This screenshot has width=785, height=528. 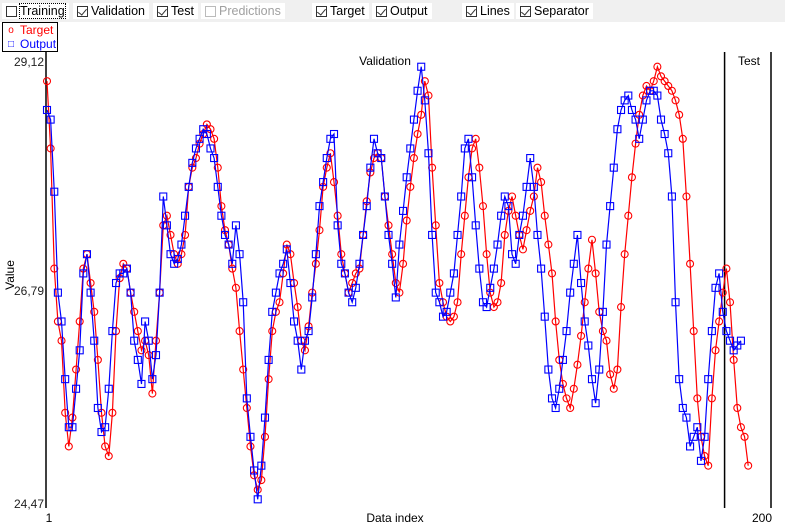 I want to click on circle-marker-icon: o, so click(x=11, y=30).